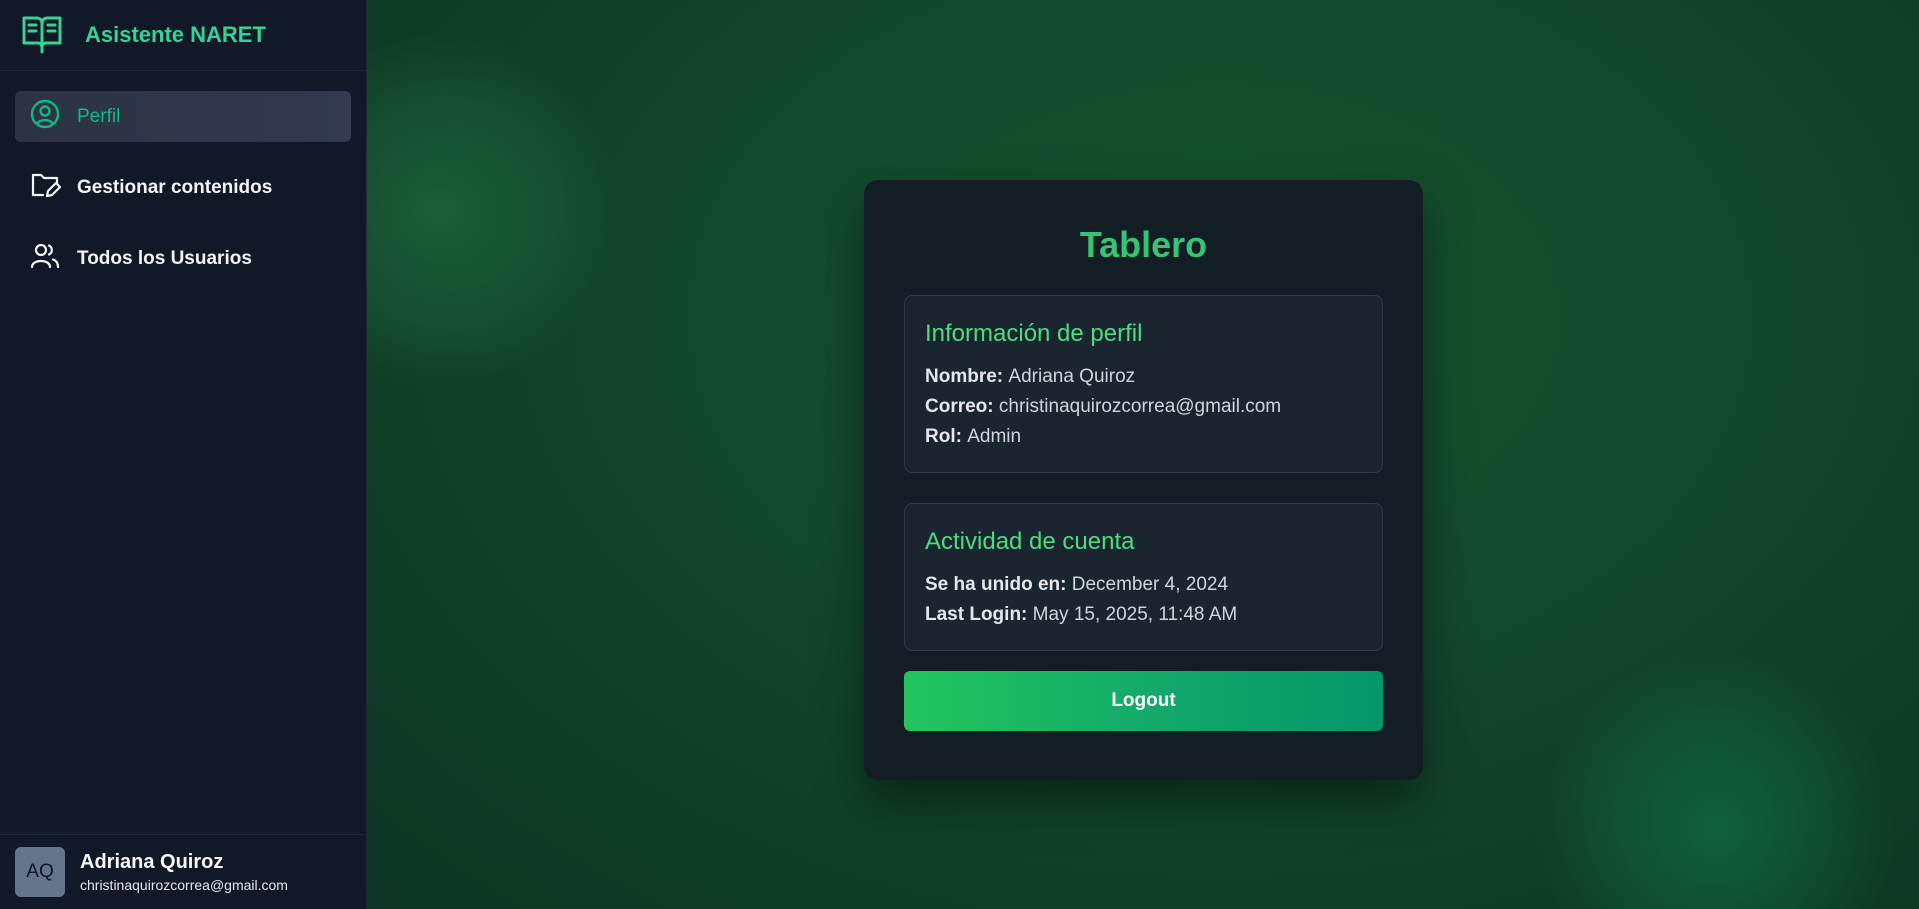 This screenshot has width=1919, height=909. Describe the element at coordinates (164, 258) in the screenshot. I see `sidebar-item-label: Todos los Usuarios` at that location.